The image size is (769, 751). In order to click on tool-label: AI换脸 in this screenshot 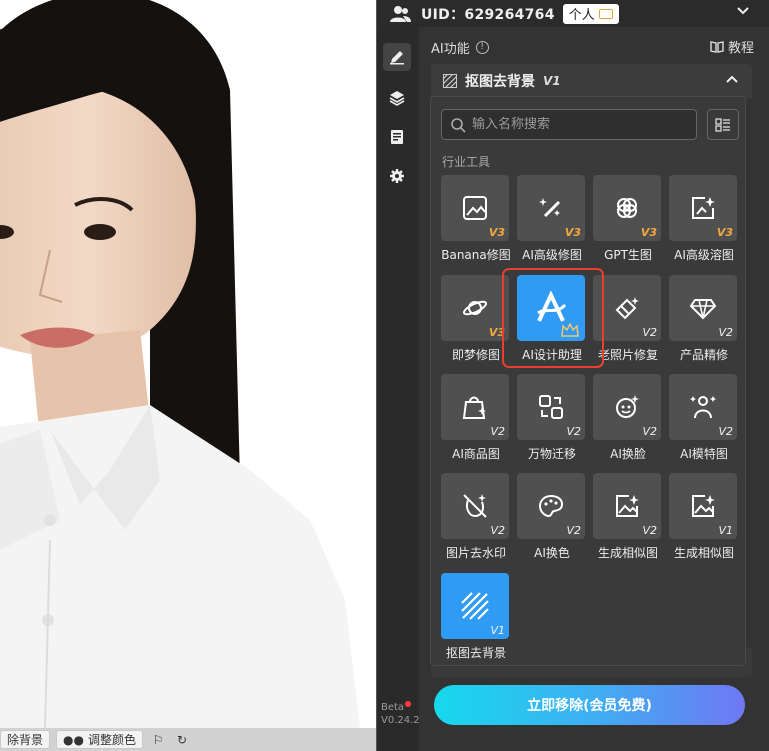, I will do `click(628, 454)`.